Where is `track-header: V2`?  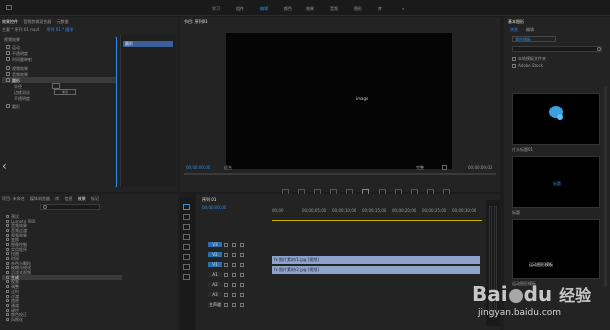 track-header: V2 is located at coordinates (238, 256).